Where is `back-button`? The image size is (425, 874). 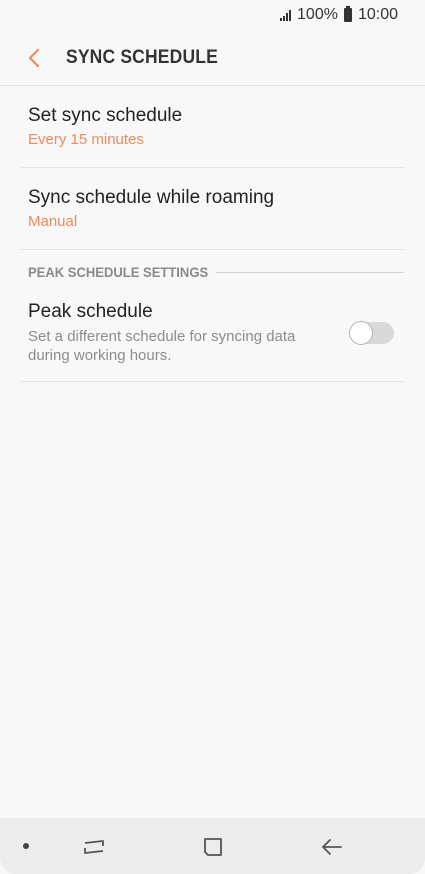
back-button is located at coordinates (34, 58).